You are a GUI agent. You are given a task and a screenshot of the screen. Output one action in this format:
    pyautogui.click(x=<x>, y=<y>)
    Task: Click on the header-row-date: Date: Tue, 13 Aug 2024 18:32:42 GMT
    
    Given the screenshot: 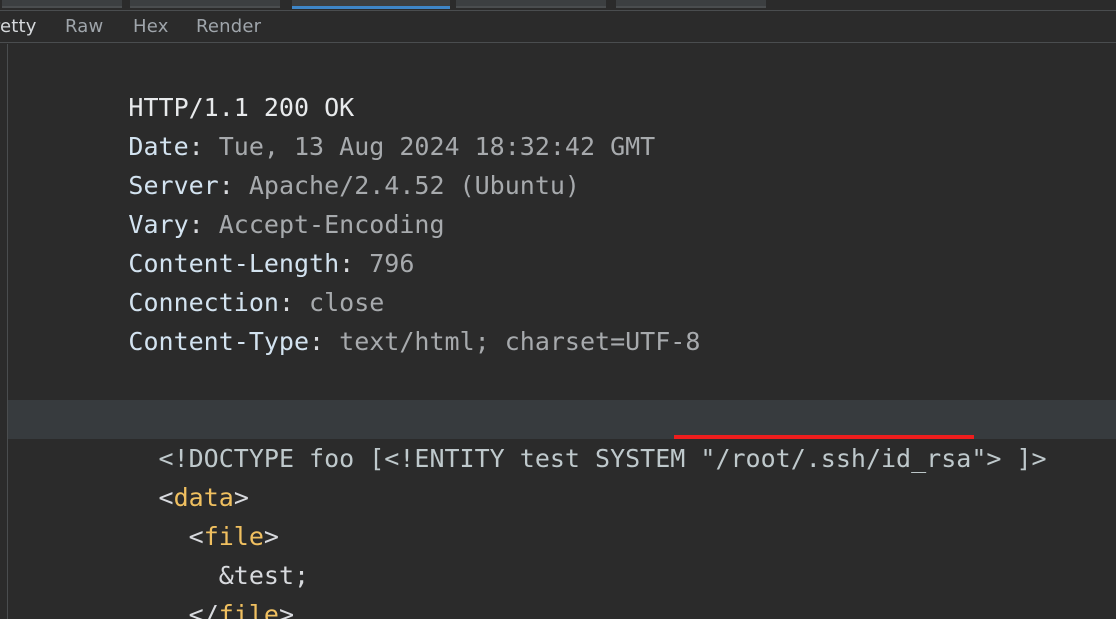 What is the action you would take?
    pyautogui.click(x=562, y=124)
    